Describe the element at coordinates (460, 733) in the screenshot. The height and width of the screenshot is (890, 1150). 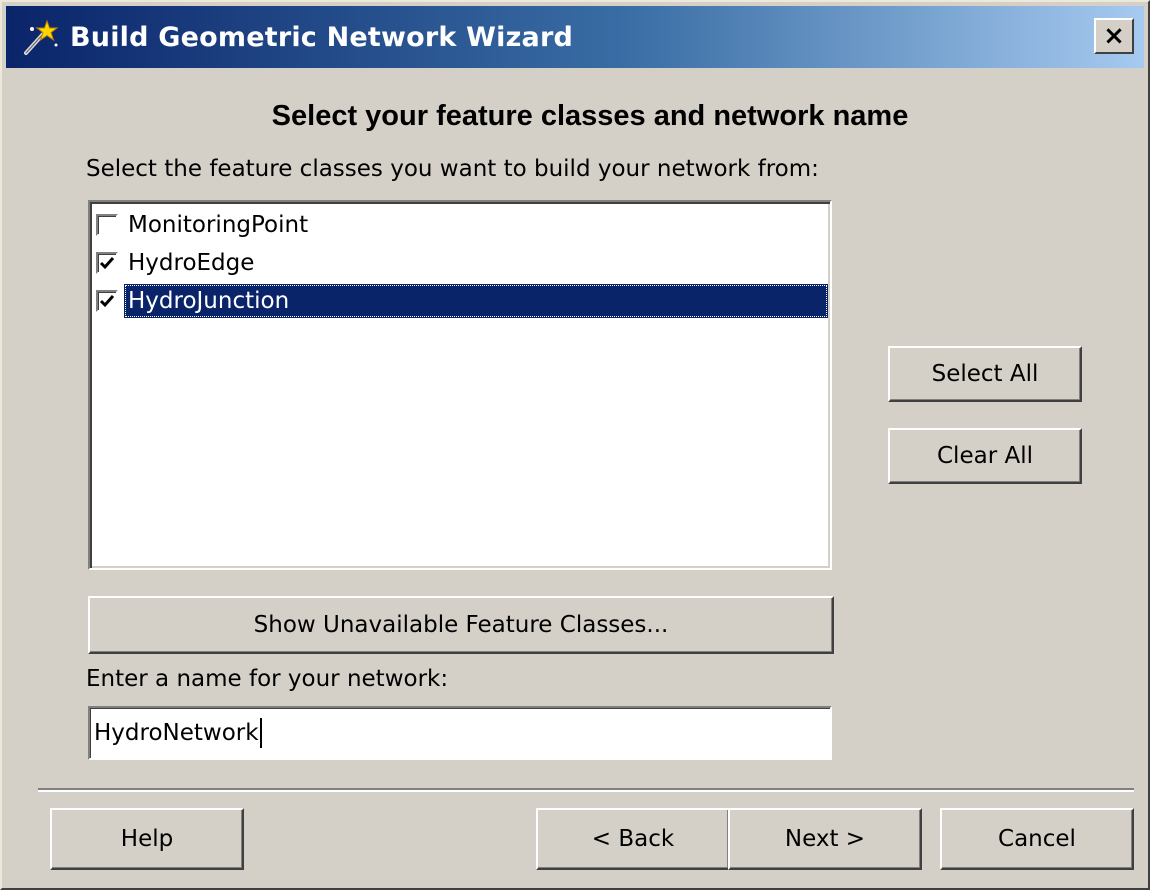
I see `network-name-input: HydroNetwork` at that location.